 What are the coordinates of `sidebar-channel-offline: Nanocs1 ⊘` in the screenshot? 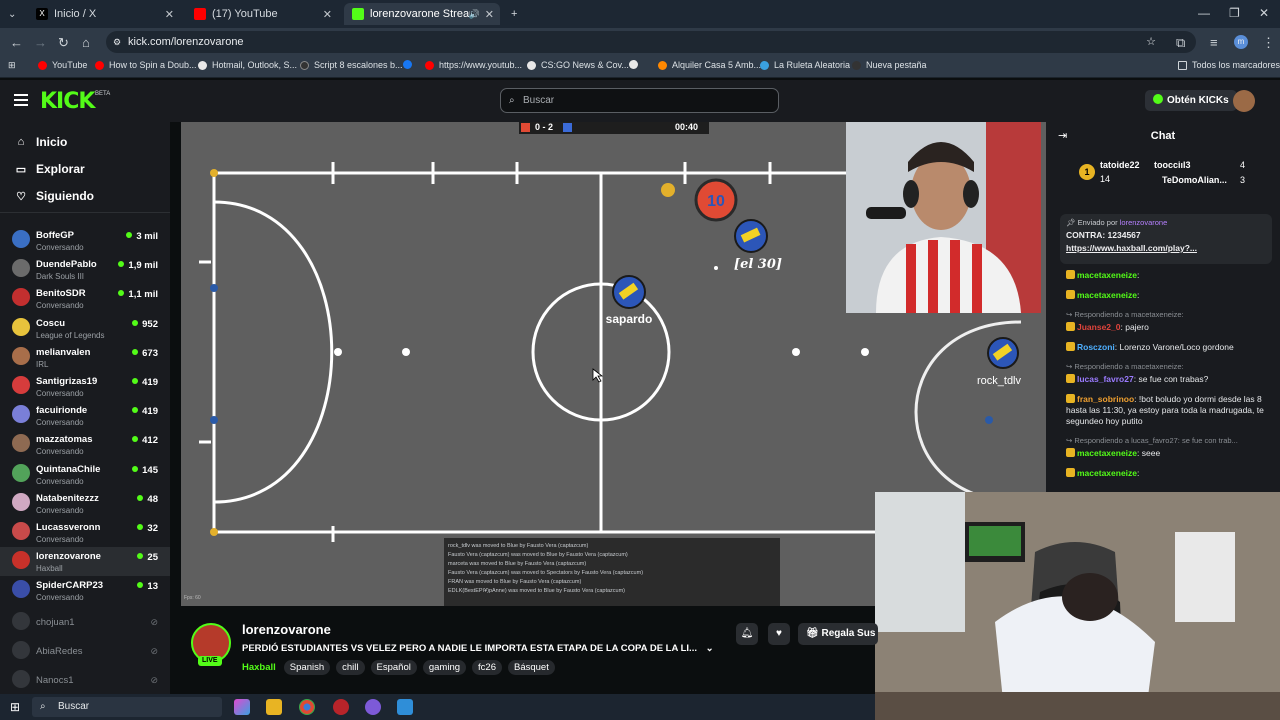 It's located at (85, 680).